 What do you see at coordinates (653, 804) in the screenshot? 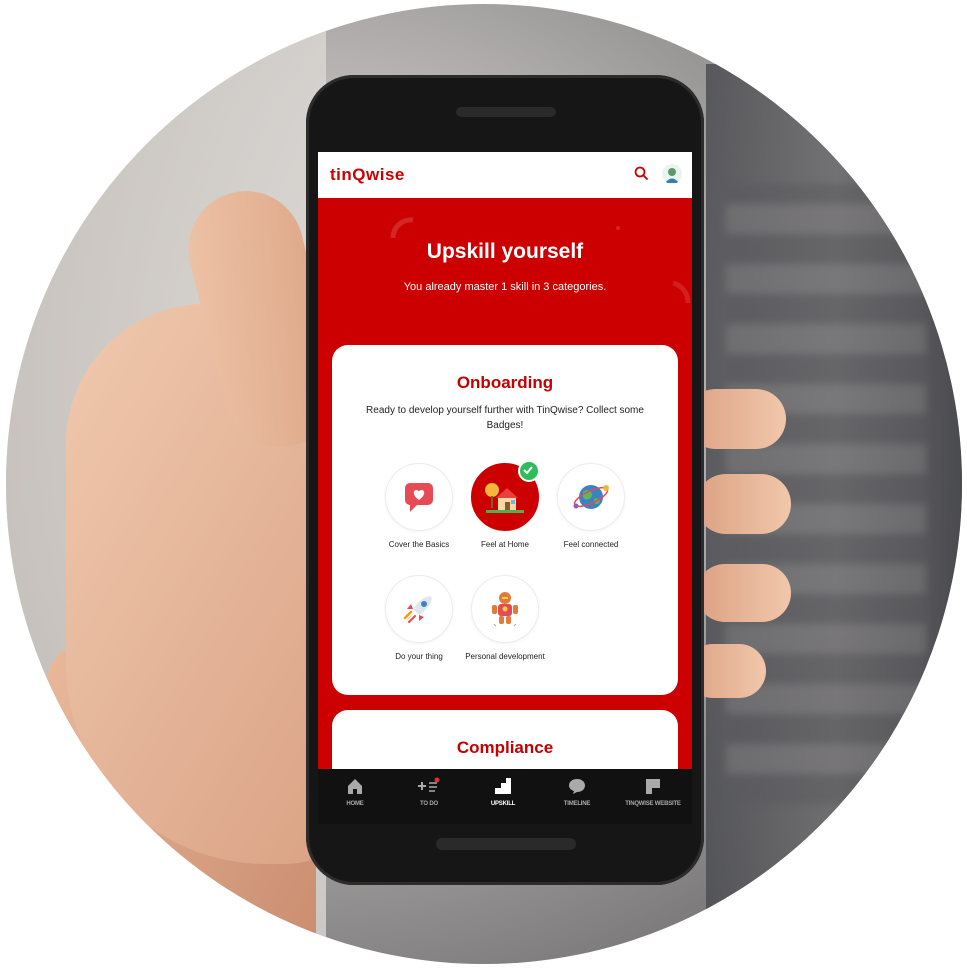
I see `nav-label: TINQWISE WEBSITE` at bounding box center [653, 804].